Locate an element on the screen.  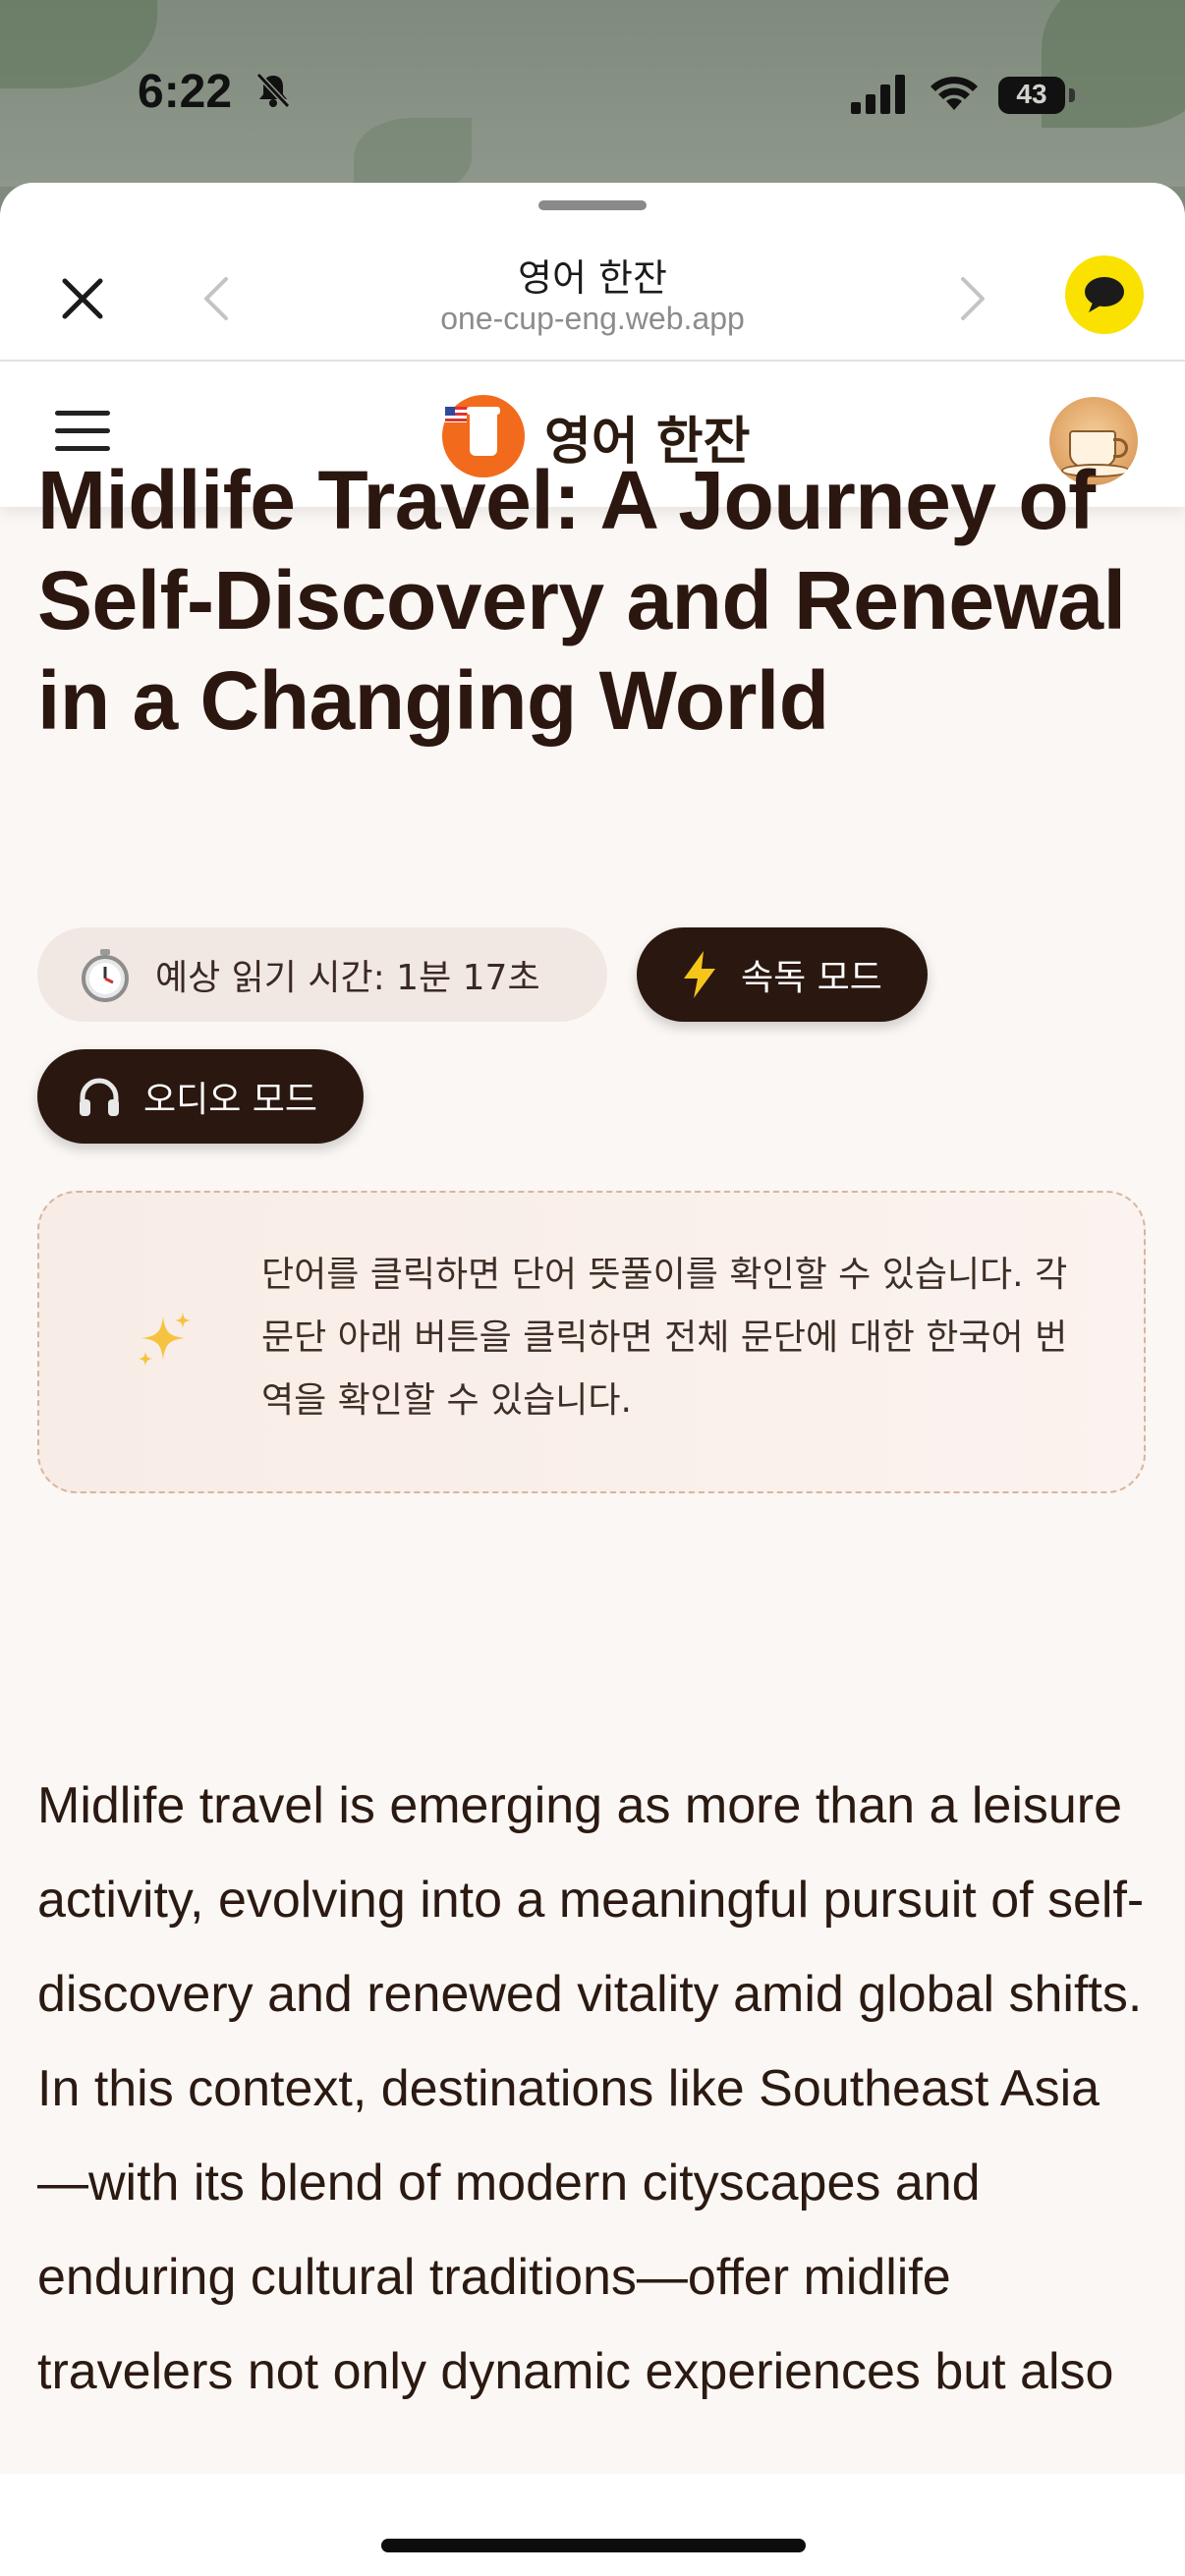
status-bar: 6:22 43 is located at coordinates (592, 93).